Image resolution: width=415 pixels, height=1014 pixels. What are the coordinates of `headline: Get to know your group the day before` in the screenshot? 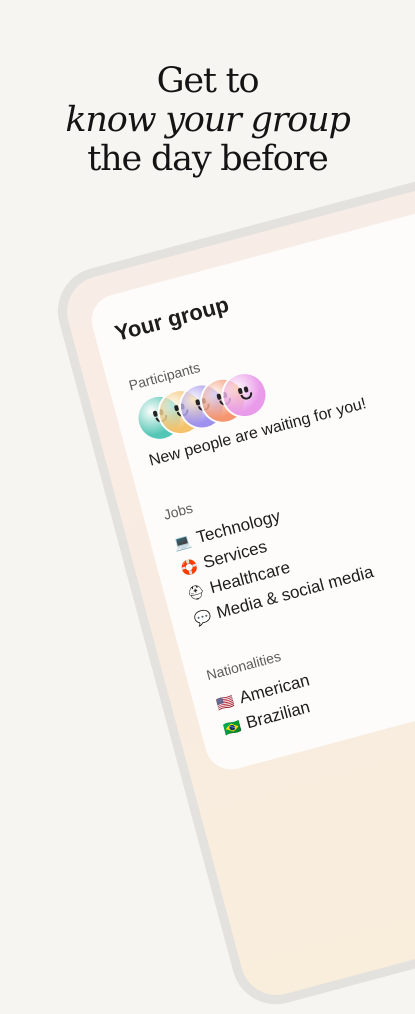 It's located at (207, 120).